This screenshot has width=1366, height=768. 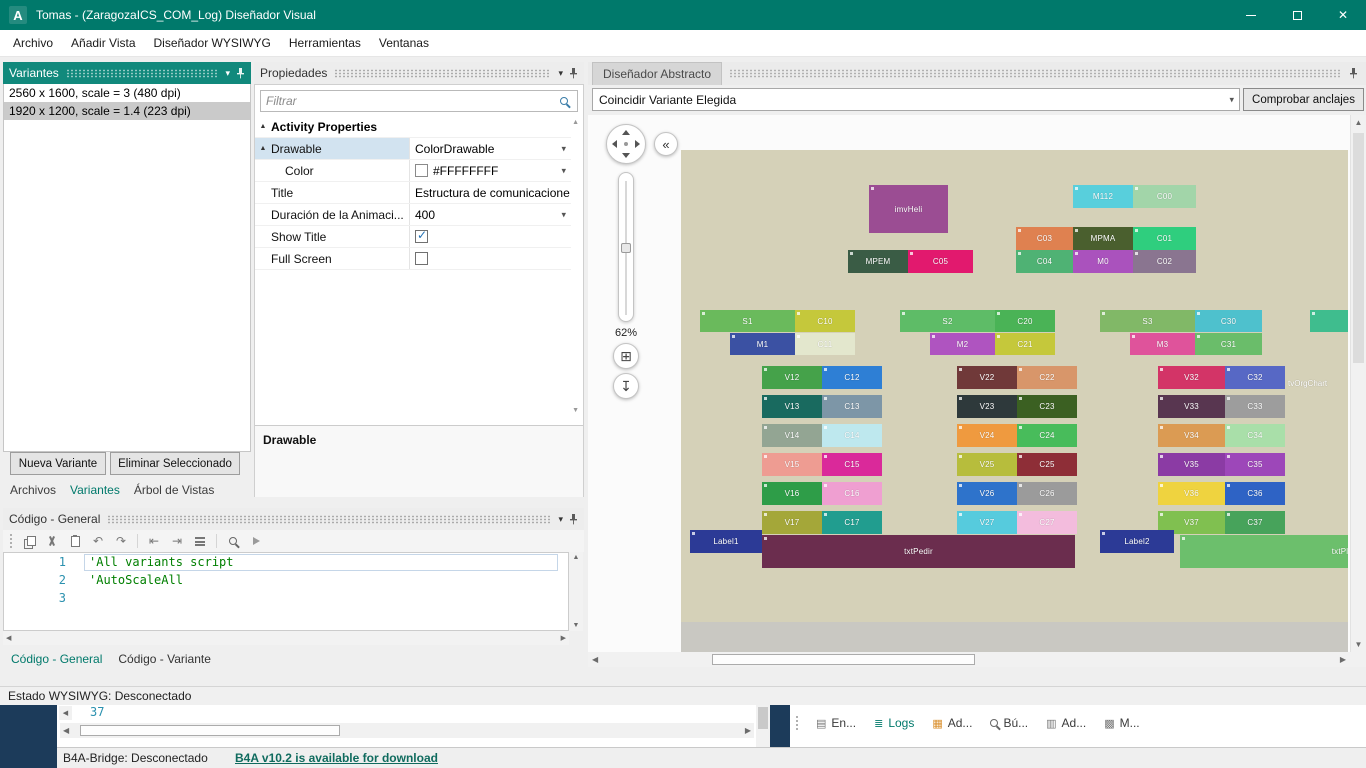 What do you see at coordinates (726, 541) in the screenshot?
I see `designer-view-Label1: Label1` at bounding box center [726, 541].